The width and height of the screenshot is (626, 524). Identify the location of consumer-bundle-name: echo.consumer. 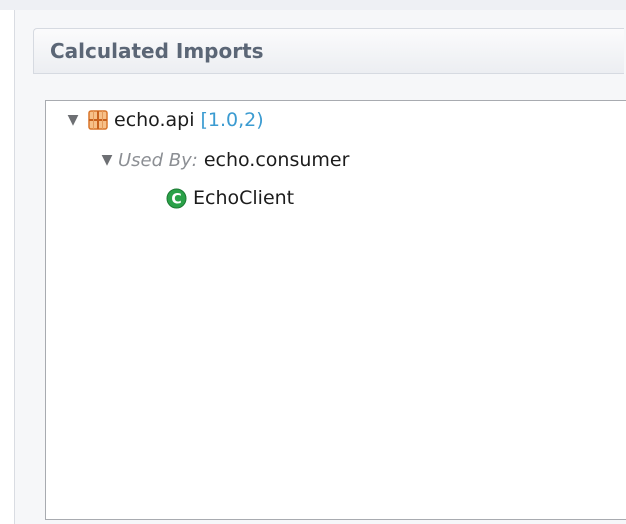
(276, 160).